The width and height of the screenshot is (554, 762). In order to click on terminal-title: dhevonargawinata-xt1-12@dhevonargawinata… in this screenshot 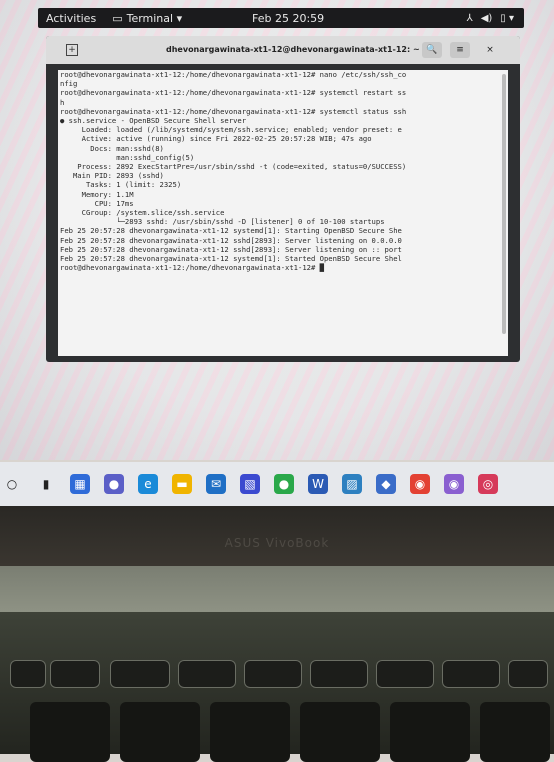, I will do `click(293, 49)`.